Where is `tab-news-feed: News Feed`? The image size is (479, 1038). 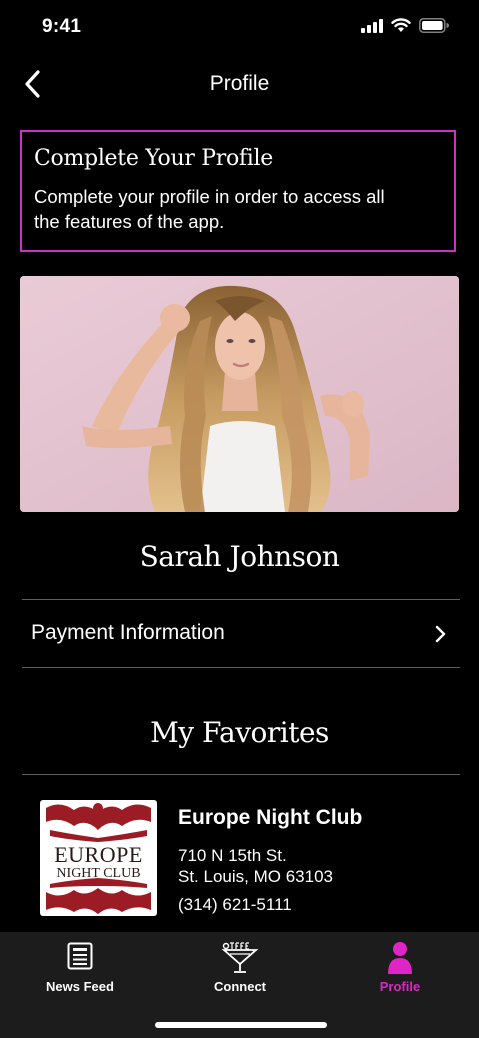
tab-news-feed: News Feed is located at coordinates (80, 972).